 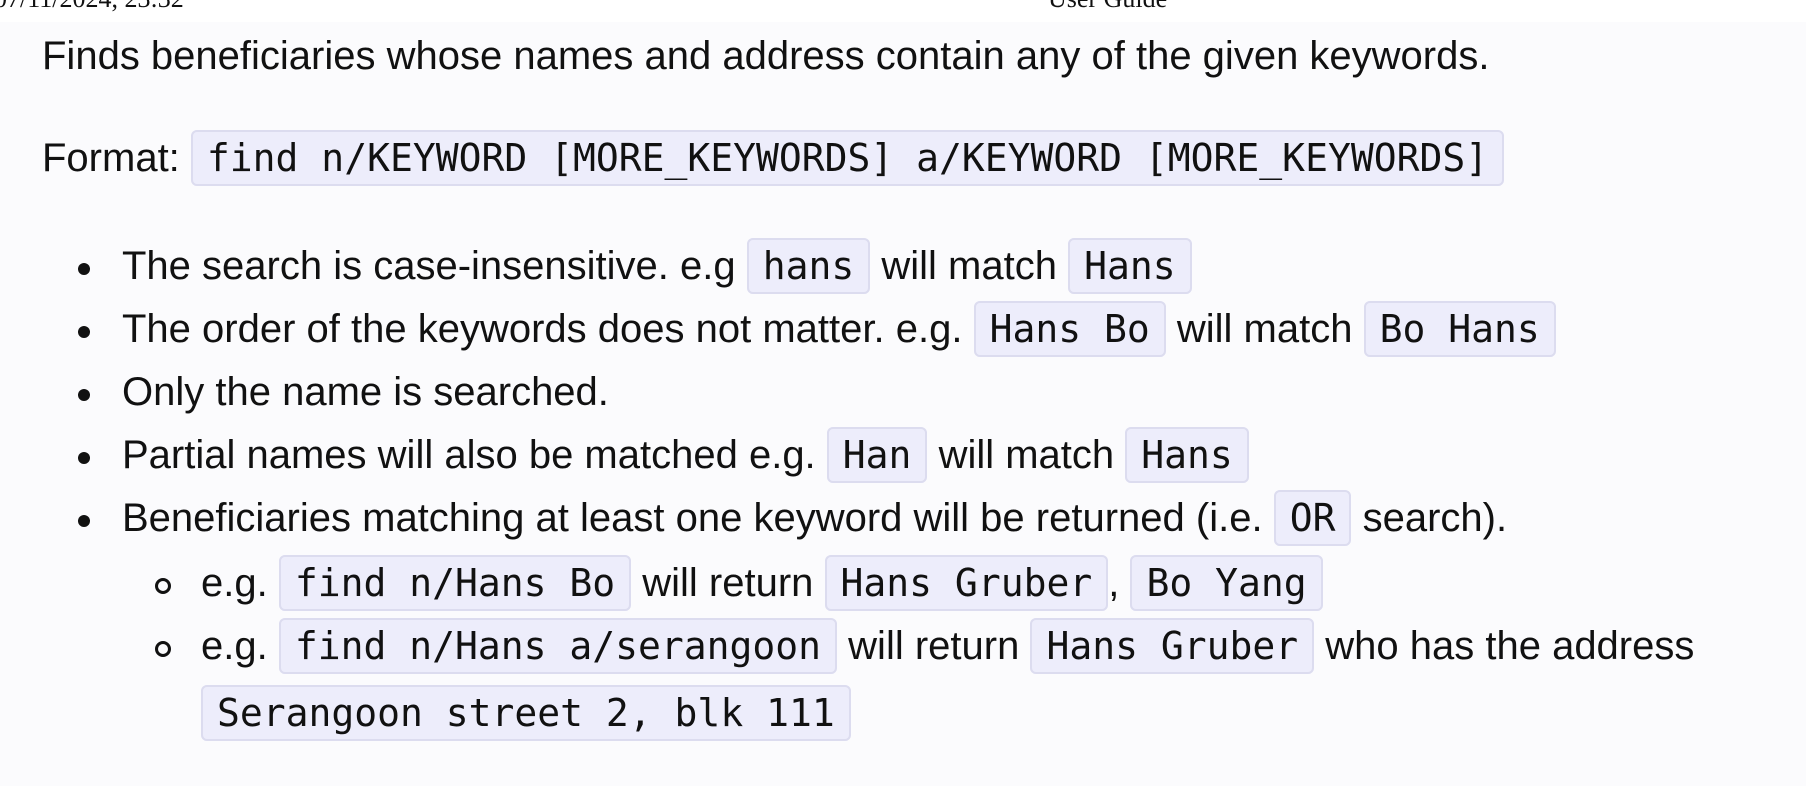 I want to click on print-title: User Guide, so click(x=1107, y=7).